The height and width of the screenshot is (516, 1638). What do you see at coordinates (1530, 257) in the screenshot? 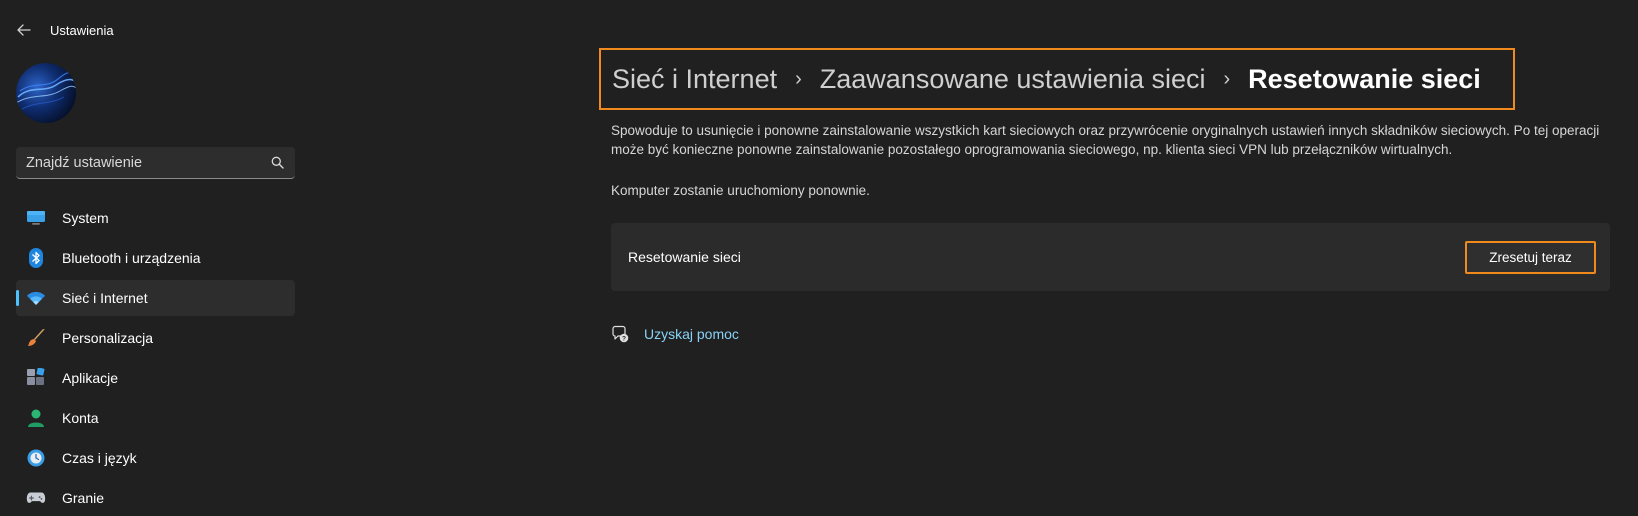
I see `reset-now-button: Zresetuj teraz` at bounding box center [1530, 257].